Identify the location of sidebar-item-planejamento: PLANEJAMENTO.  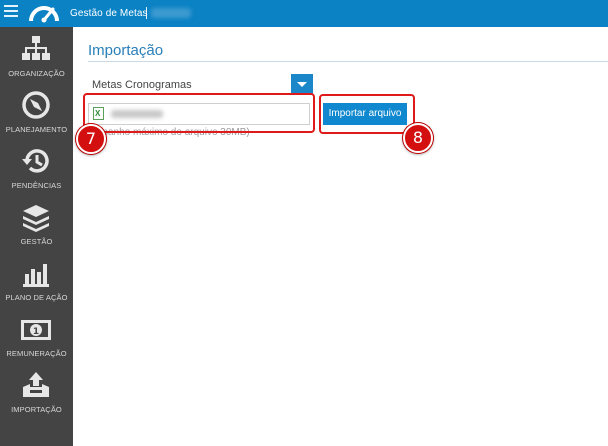
(36, 113).